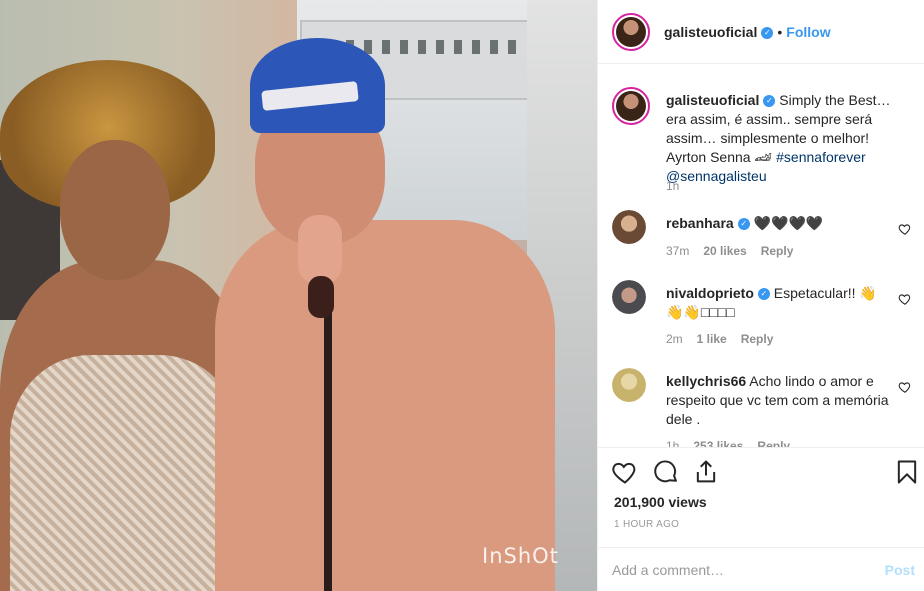  What do you see at coordinates (672, 443) in the screenshot?
I see `comment-time: 1h` at bounding box center [672, 443].